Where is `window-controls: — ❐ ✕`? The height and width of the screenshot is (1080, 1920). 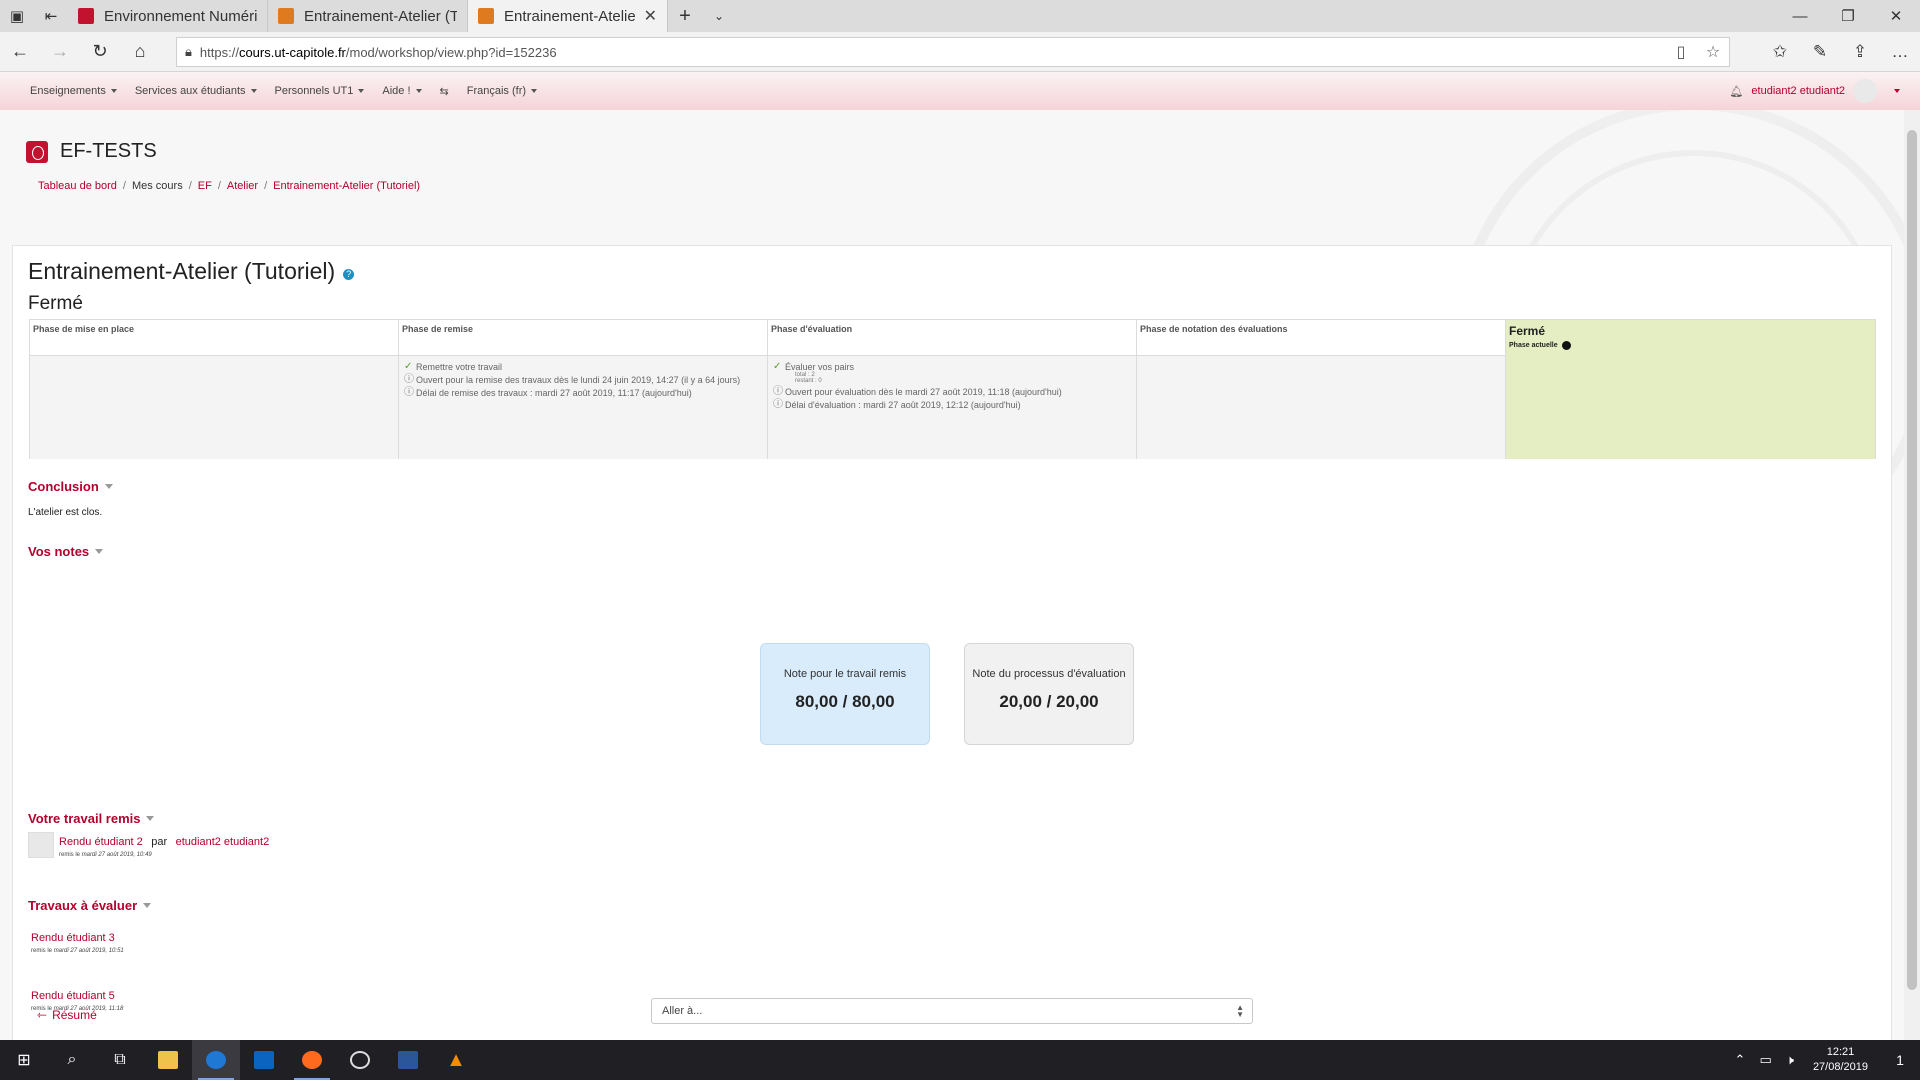
window-controls: — ❐ ✕ is located at coordinates (1848, 16).